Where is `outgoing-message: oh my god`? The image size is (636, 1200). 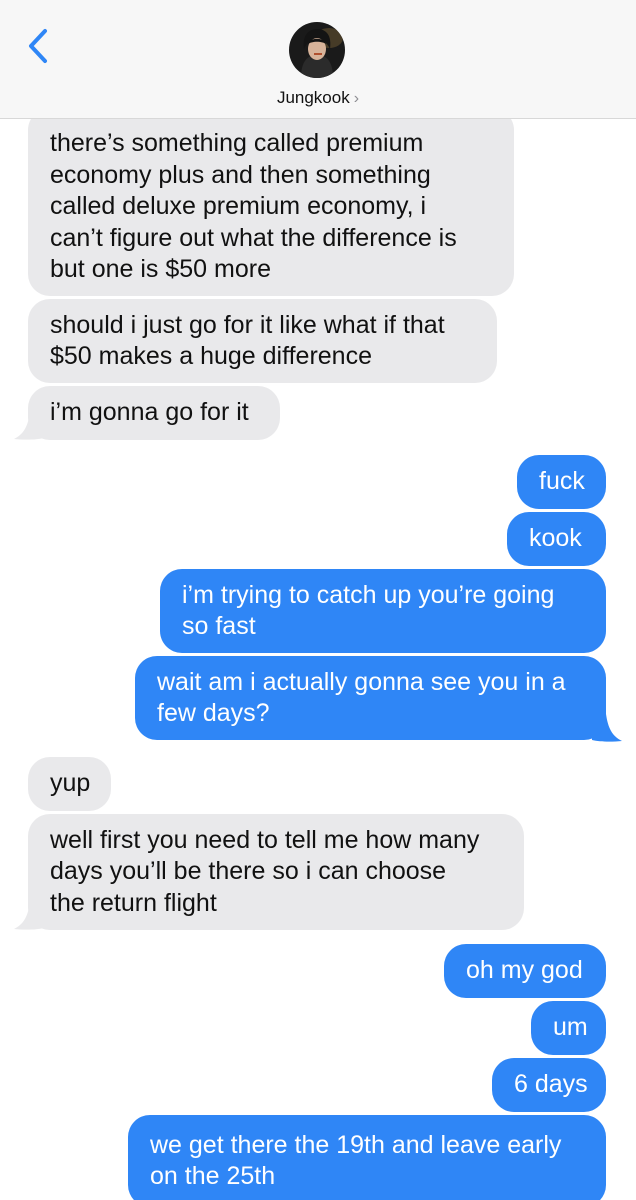
outgoing-message: oh my god is located at coordinates (525, 971).